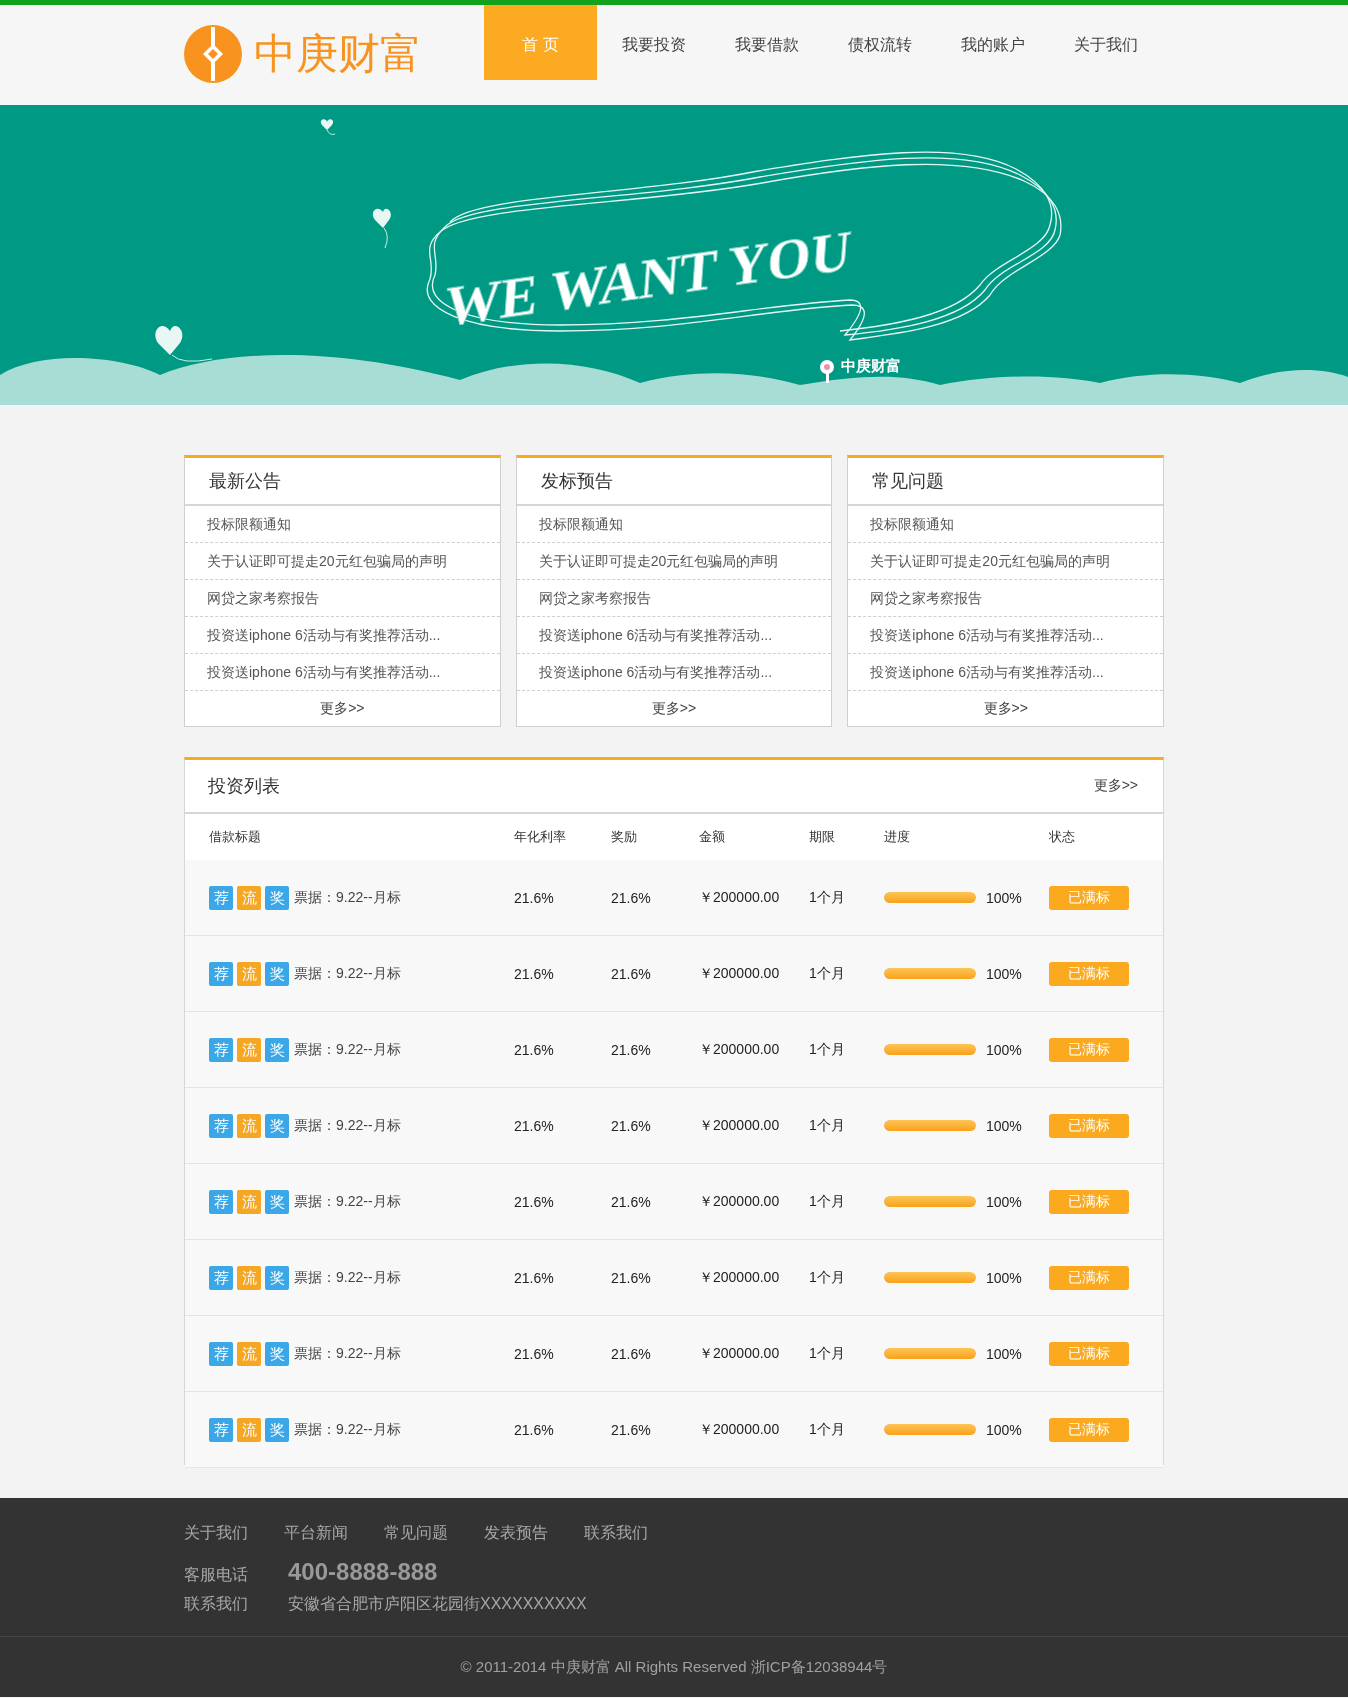 The height and width of the screenshot is (1698, 1348). What do you see at coordinates (540, 837) in the screenshot?
I see `column-header: 年化利率` at bounding box center [540, 837].